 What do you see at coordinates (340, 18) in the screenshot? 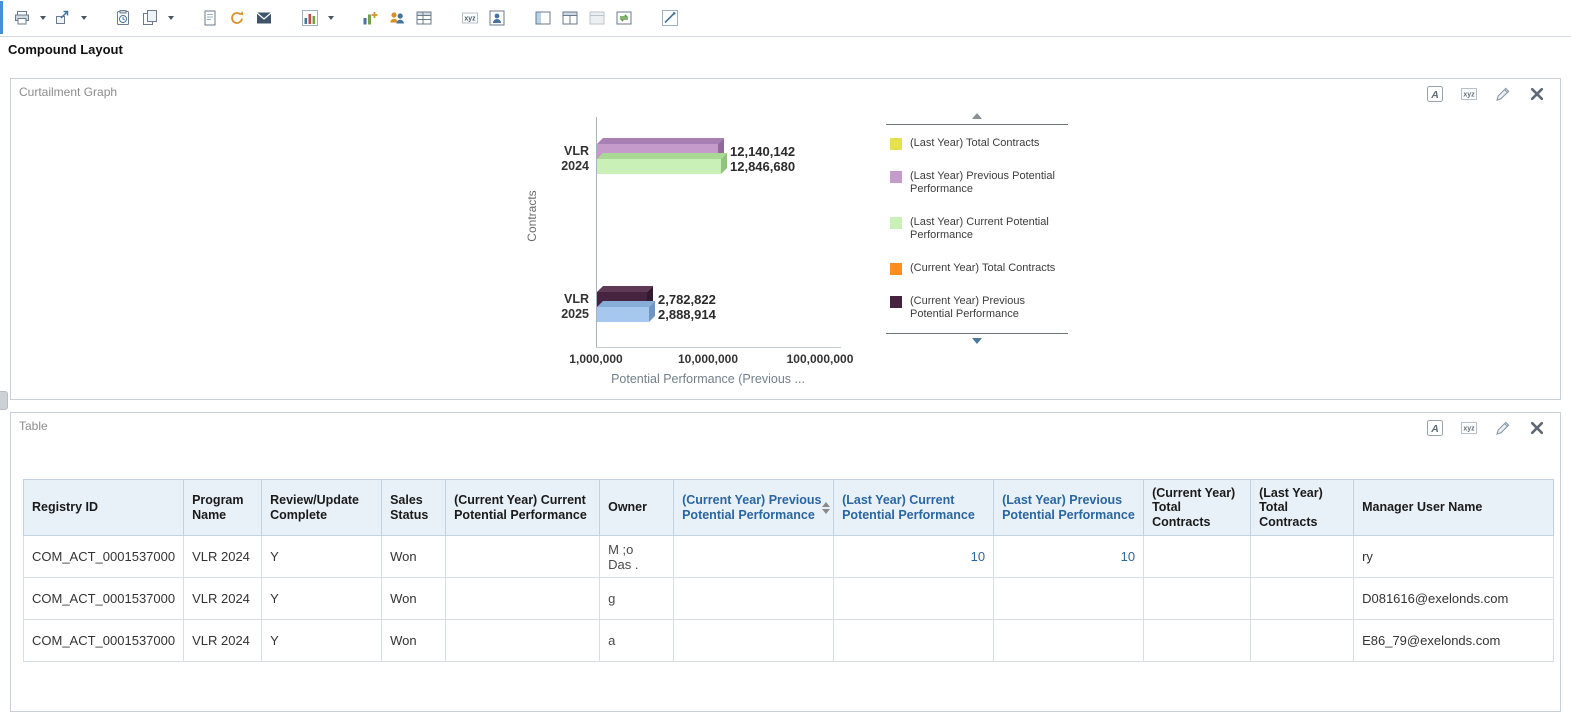
I see `toolbar-icon-strip: xyz` at bounding box center [340, 18].